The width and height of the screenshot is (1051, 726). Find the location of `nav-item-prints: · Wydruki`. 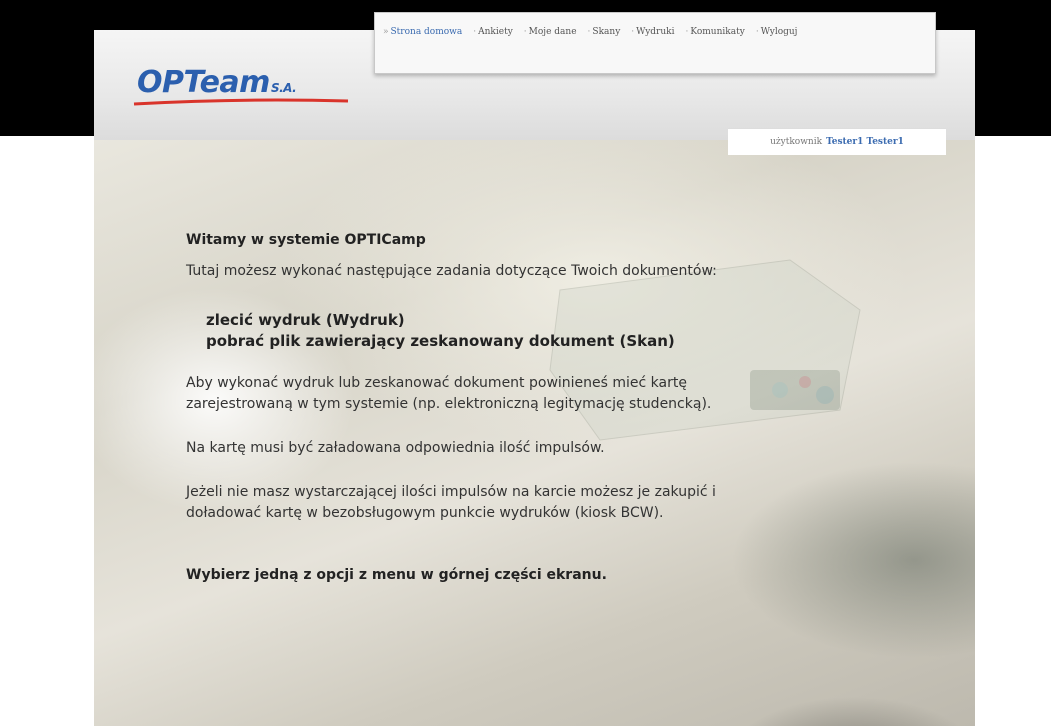

nav-item-prints: · Wydruki is located at coordinates (652, 32).